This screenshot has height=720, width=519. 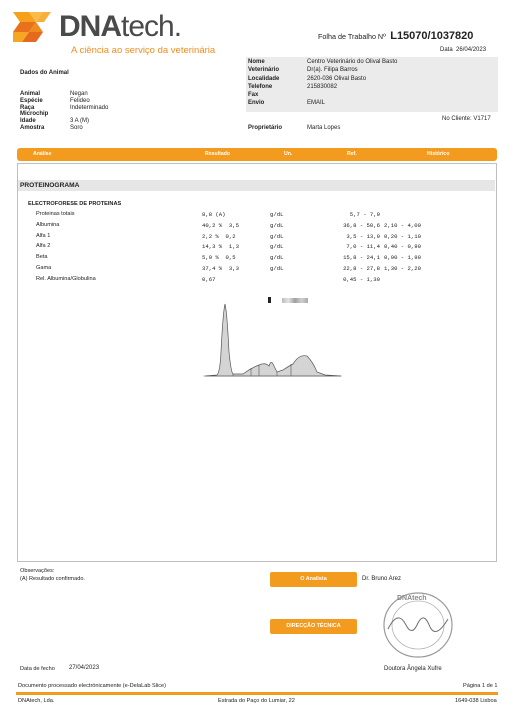 What do you see at coordinates (361, 225) in the screenshot?
I see `row-reference: 36,8 - 50,6` at bounding box center [361, 225].